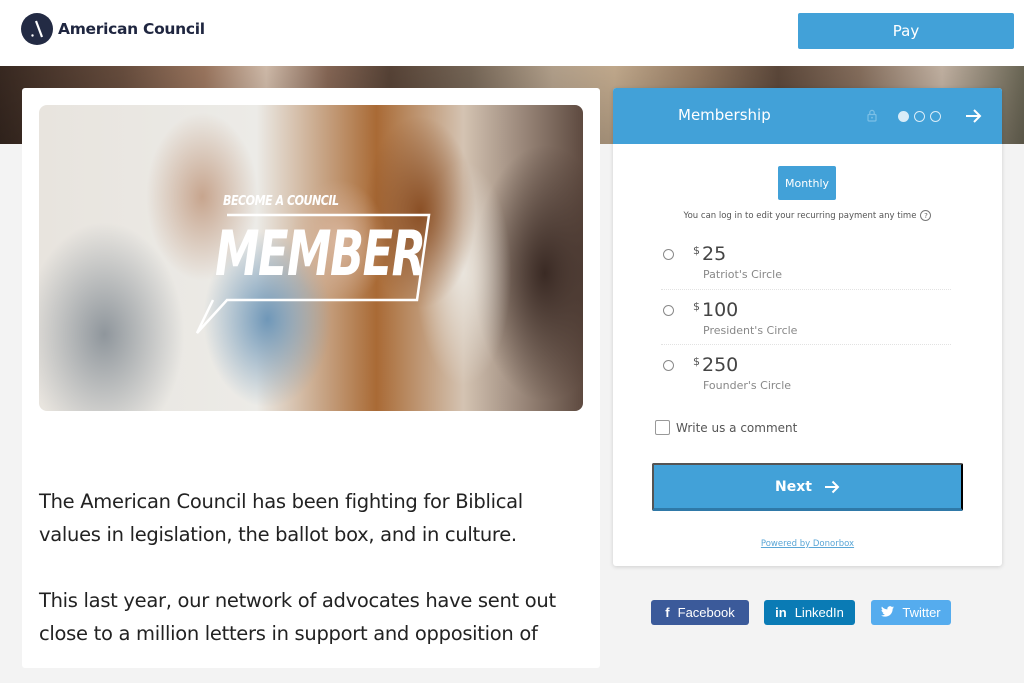 This screenshot has height=683, width=1024. I want to click on brand-name: American Council, so click(131, 29).